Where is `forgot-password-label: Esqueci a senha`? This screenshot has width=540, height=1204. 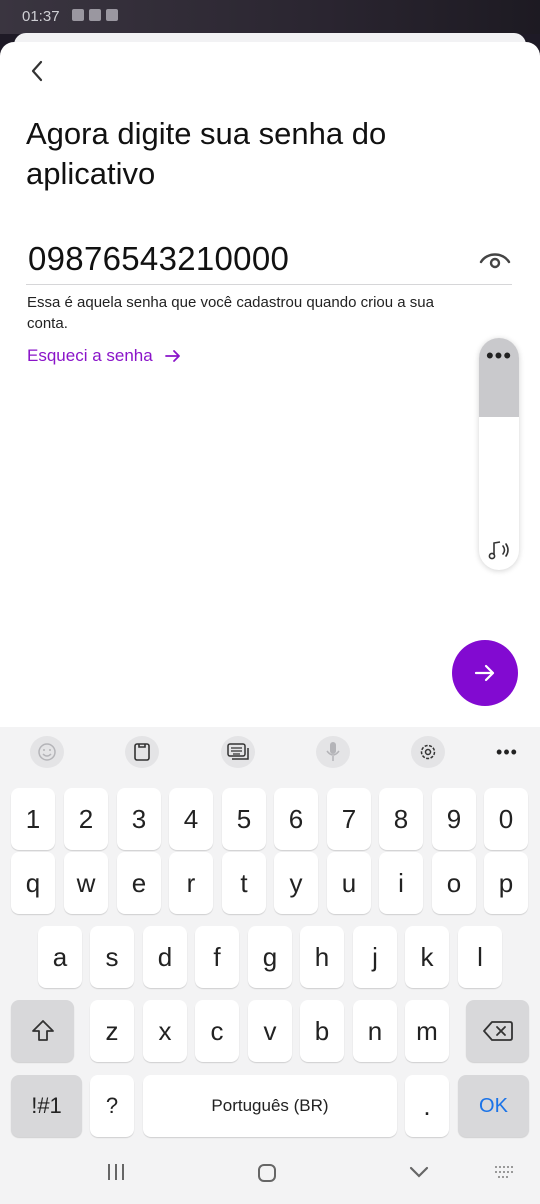
forgot-password-label: Esqueci a senha is located at coordinates (90, 355).